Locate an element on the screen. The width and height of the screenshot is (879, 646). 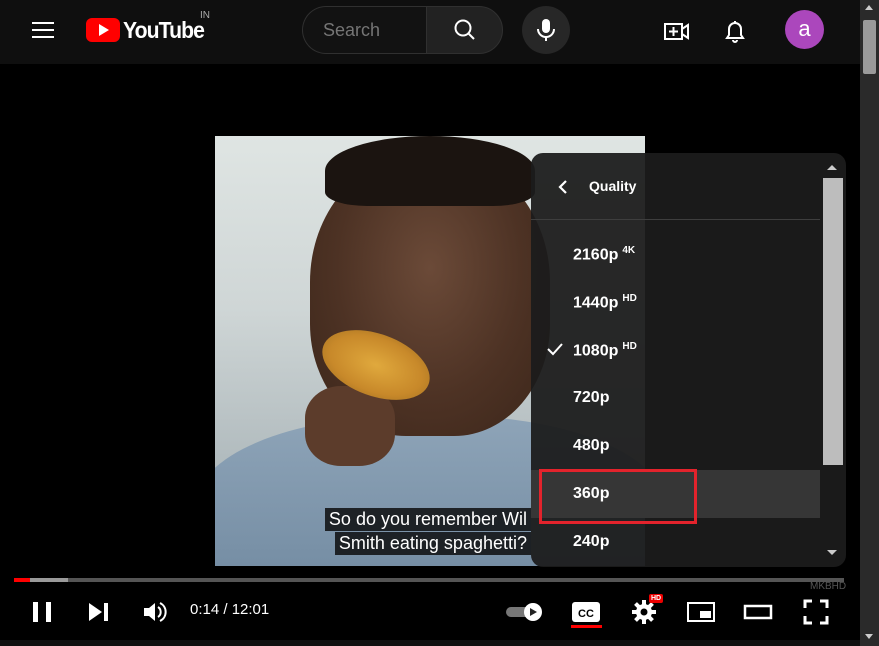
quality-menu-scroll-thumb is located at coordinates (833, 321).